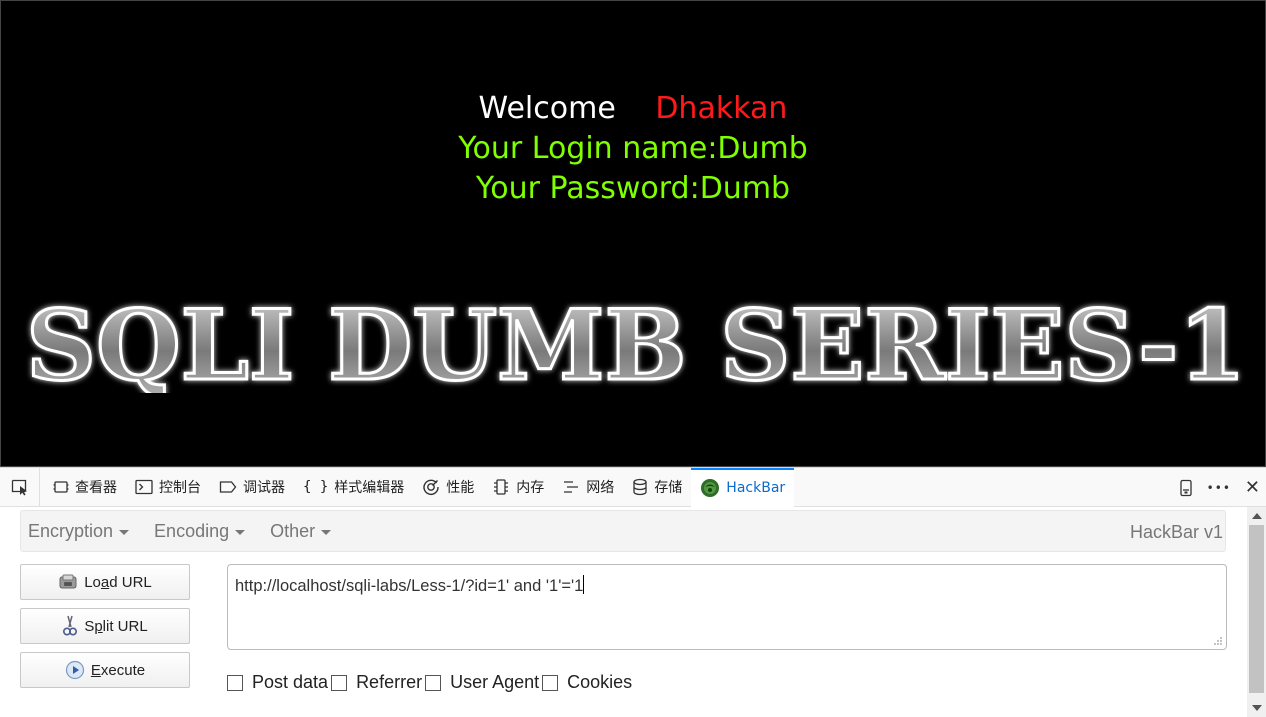 This screenshot has height=717, width=1266. Describe the element at coordinates (316, 487) in the screenshot. I see `style-editor-icon: { }` at that location.